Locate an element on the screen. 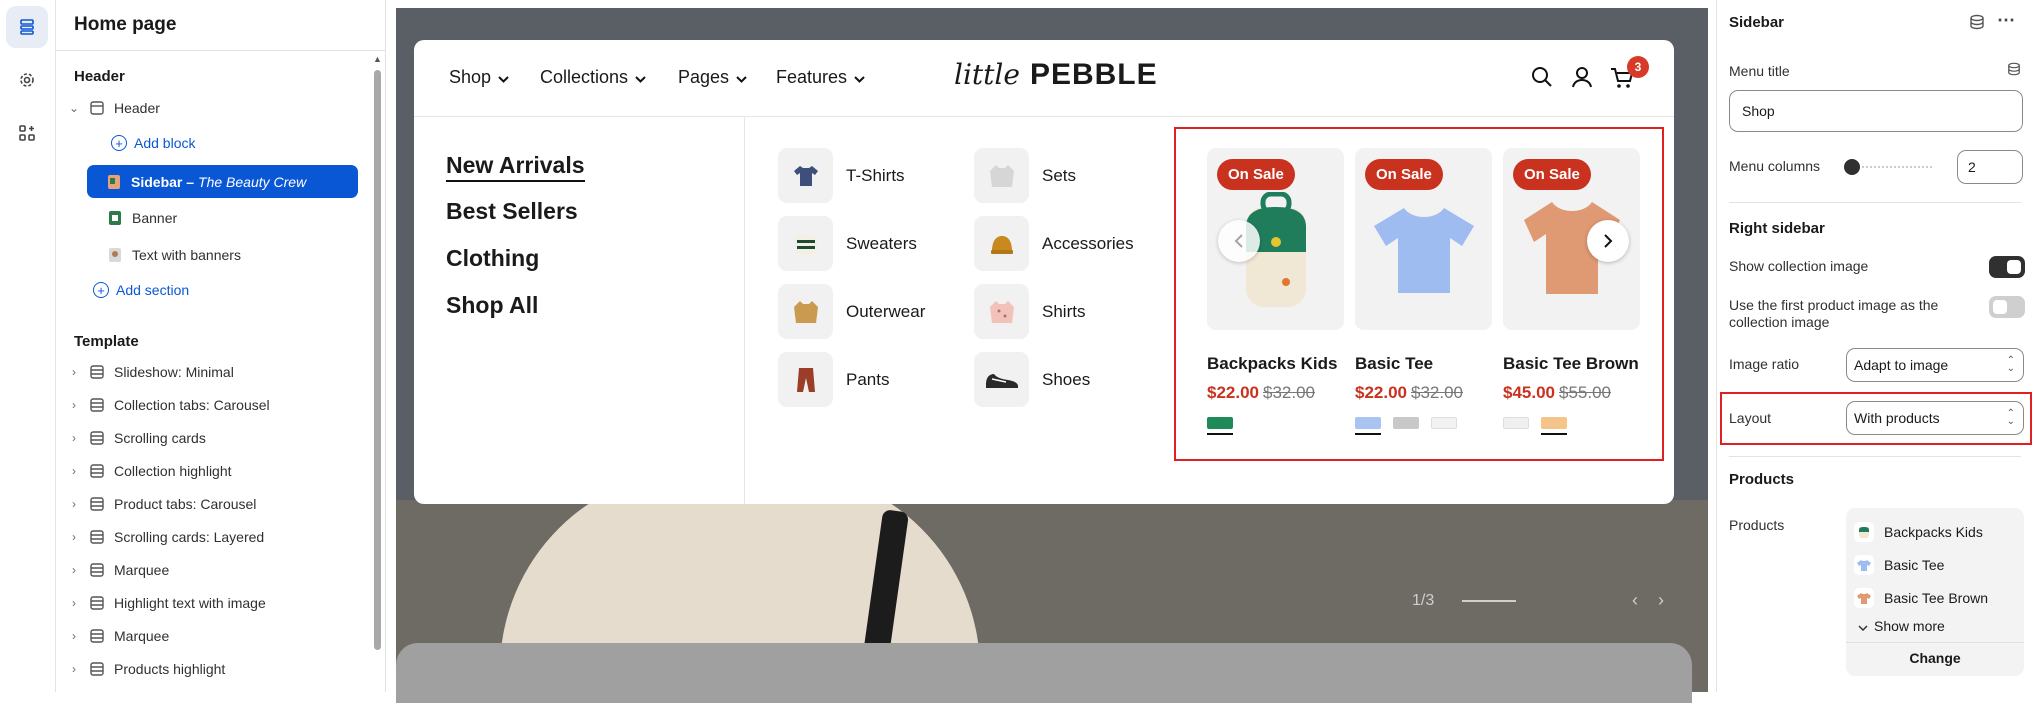 This screenshot has height=703, width=2034. chevron-down-icon: ⌄ is located at coordinates (74, 108).